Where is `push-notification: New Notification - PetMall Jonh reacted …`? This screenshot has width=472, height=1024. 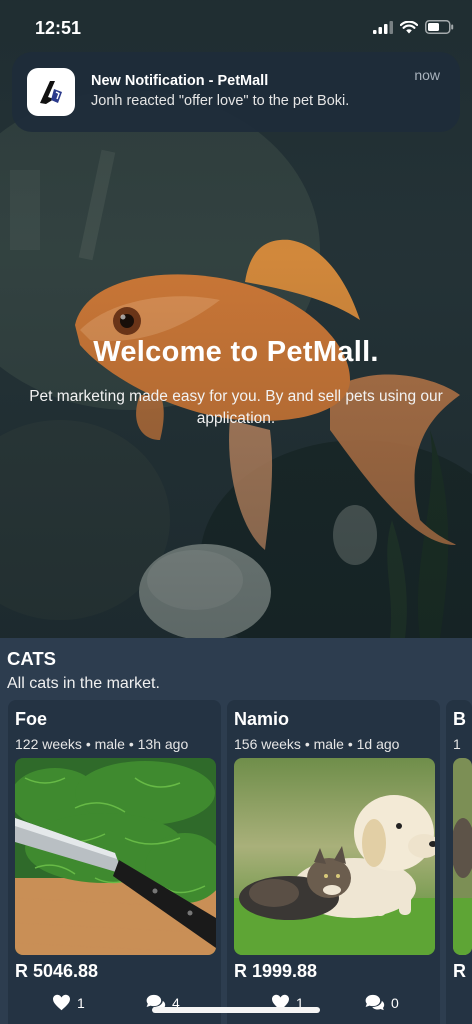
push-notification: New Notification - PetMall Jonh reacted … is located at coordinates (236, 92).